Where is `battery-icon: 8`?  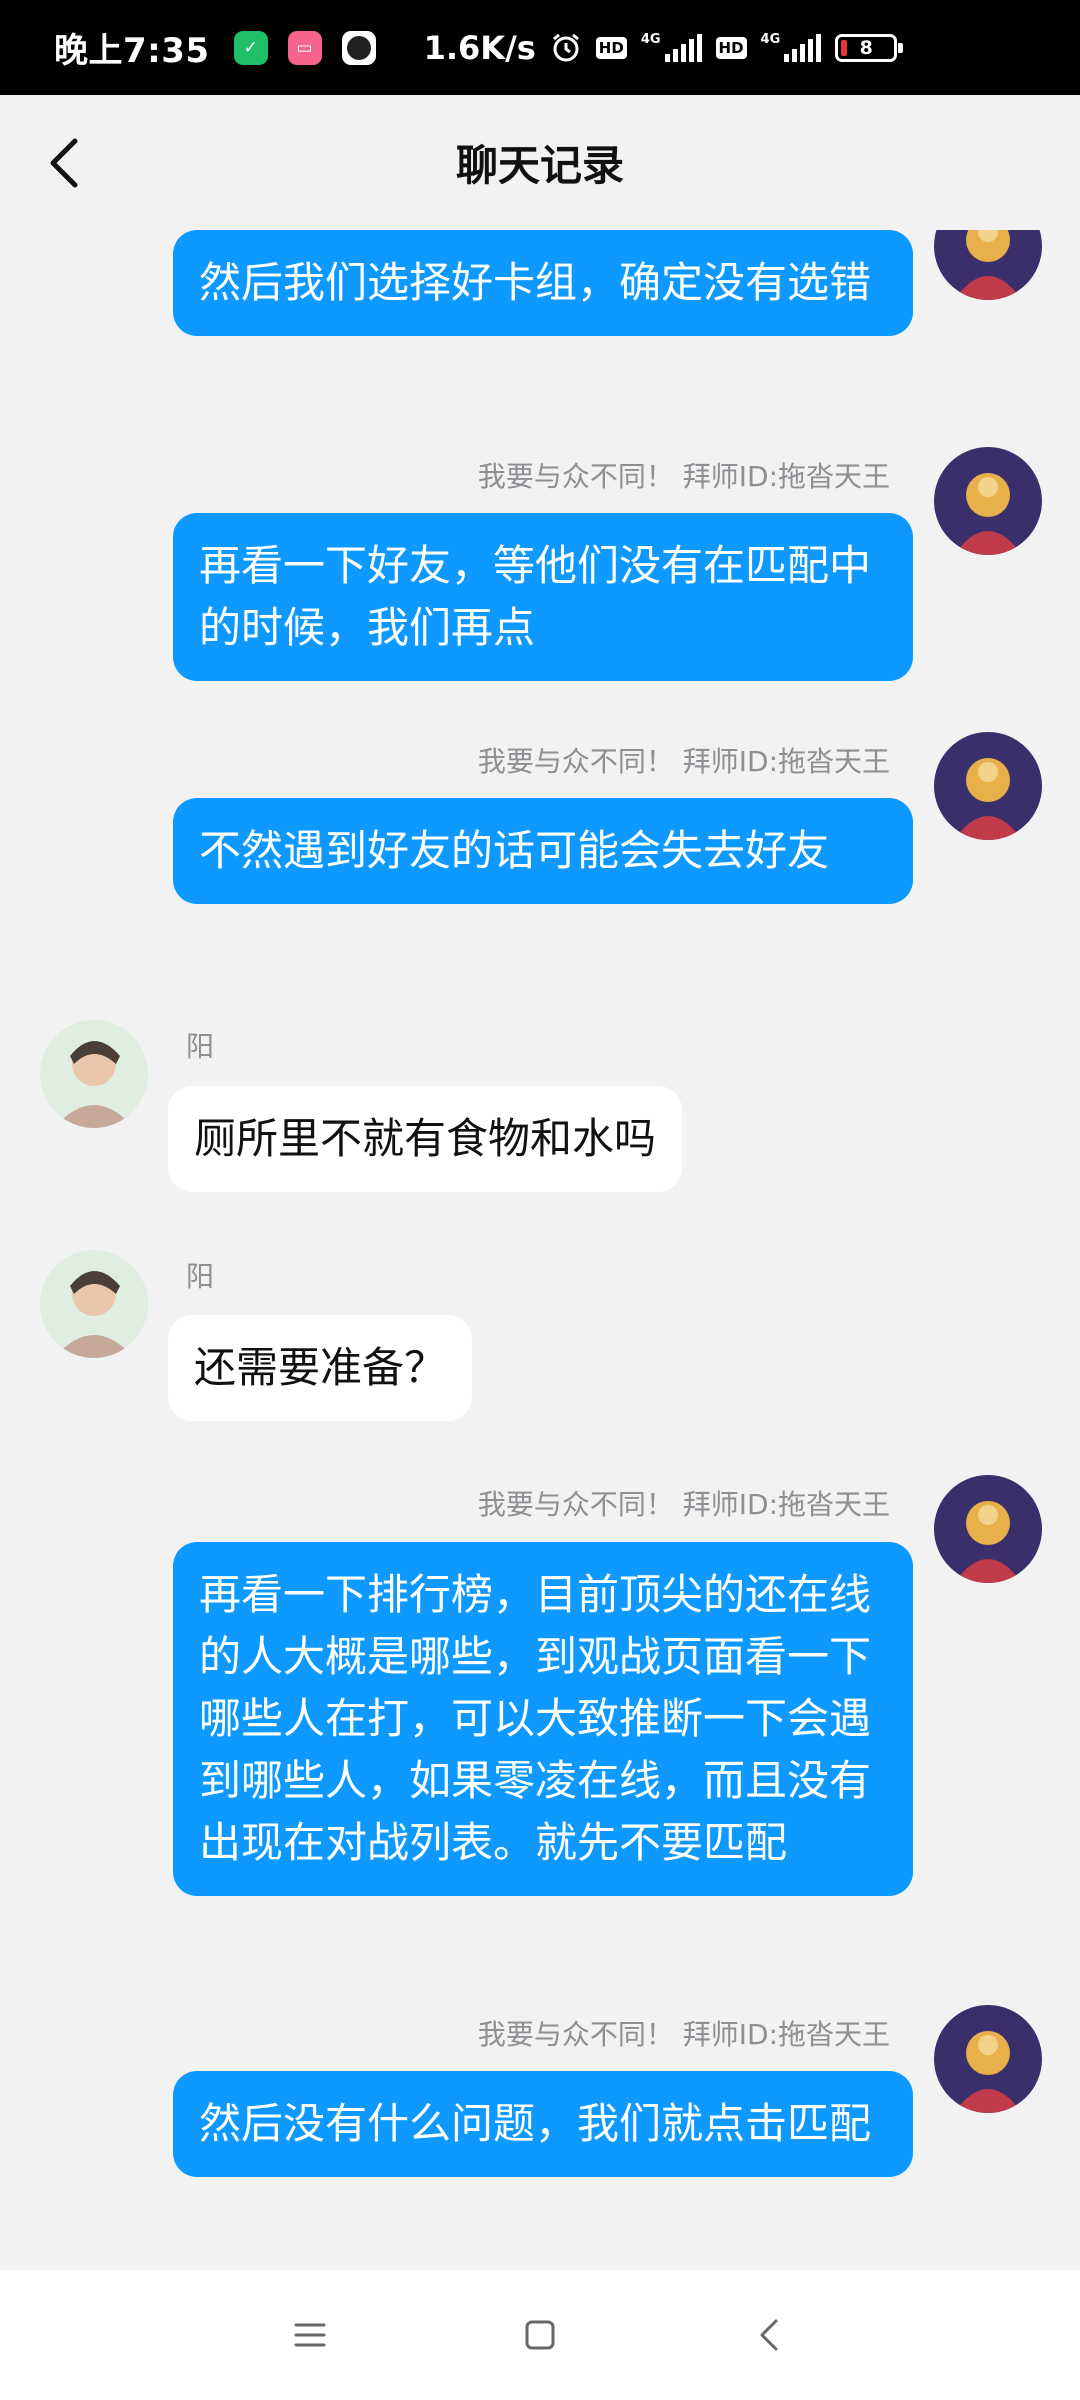 battery-icon: 8 is located at coordinates (869, 47).